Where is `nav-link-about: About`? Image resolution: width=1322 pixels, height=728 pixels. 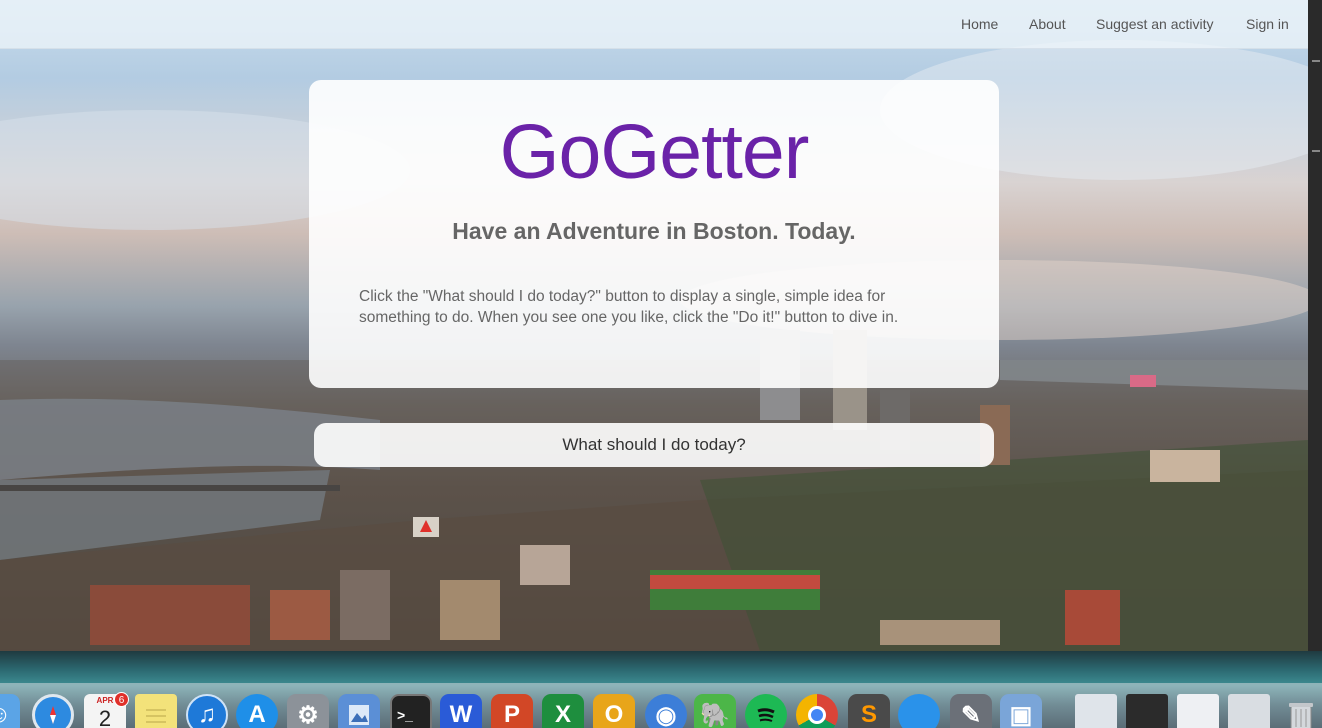
nav-link-about: About is located at coordinates (1047, 24).